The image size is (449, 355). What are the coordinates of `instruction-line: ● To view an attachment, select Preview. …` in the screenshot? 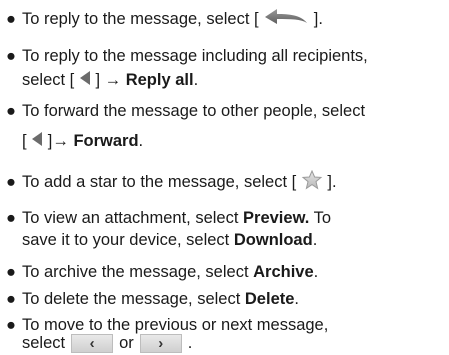 It's located at (169, 218).